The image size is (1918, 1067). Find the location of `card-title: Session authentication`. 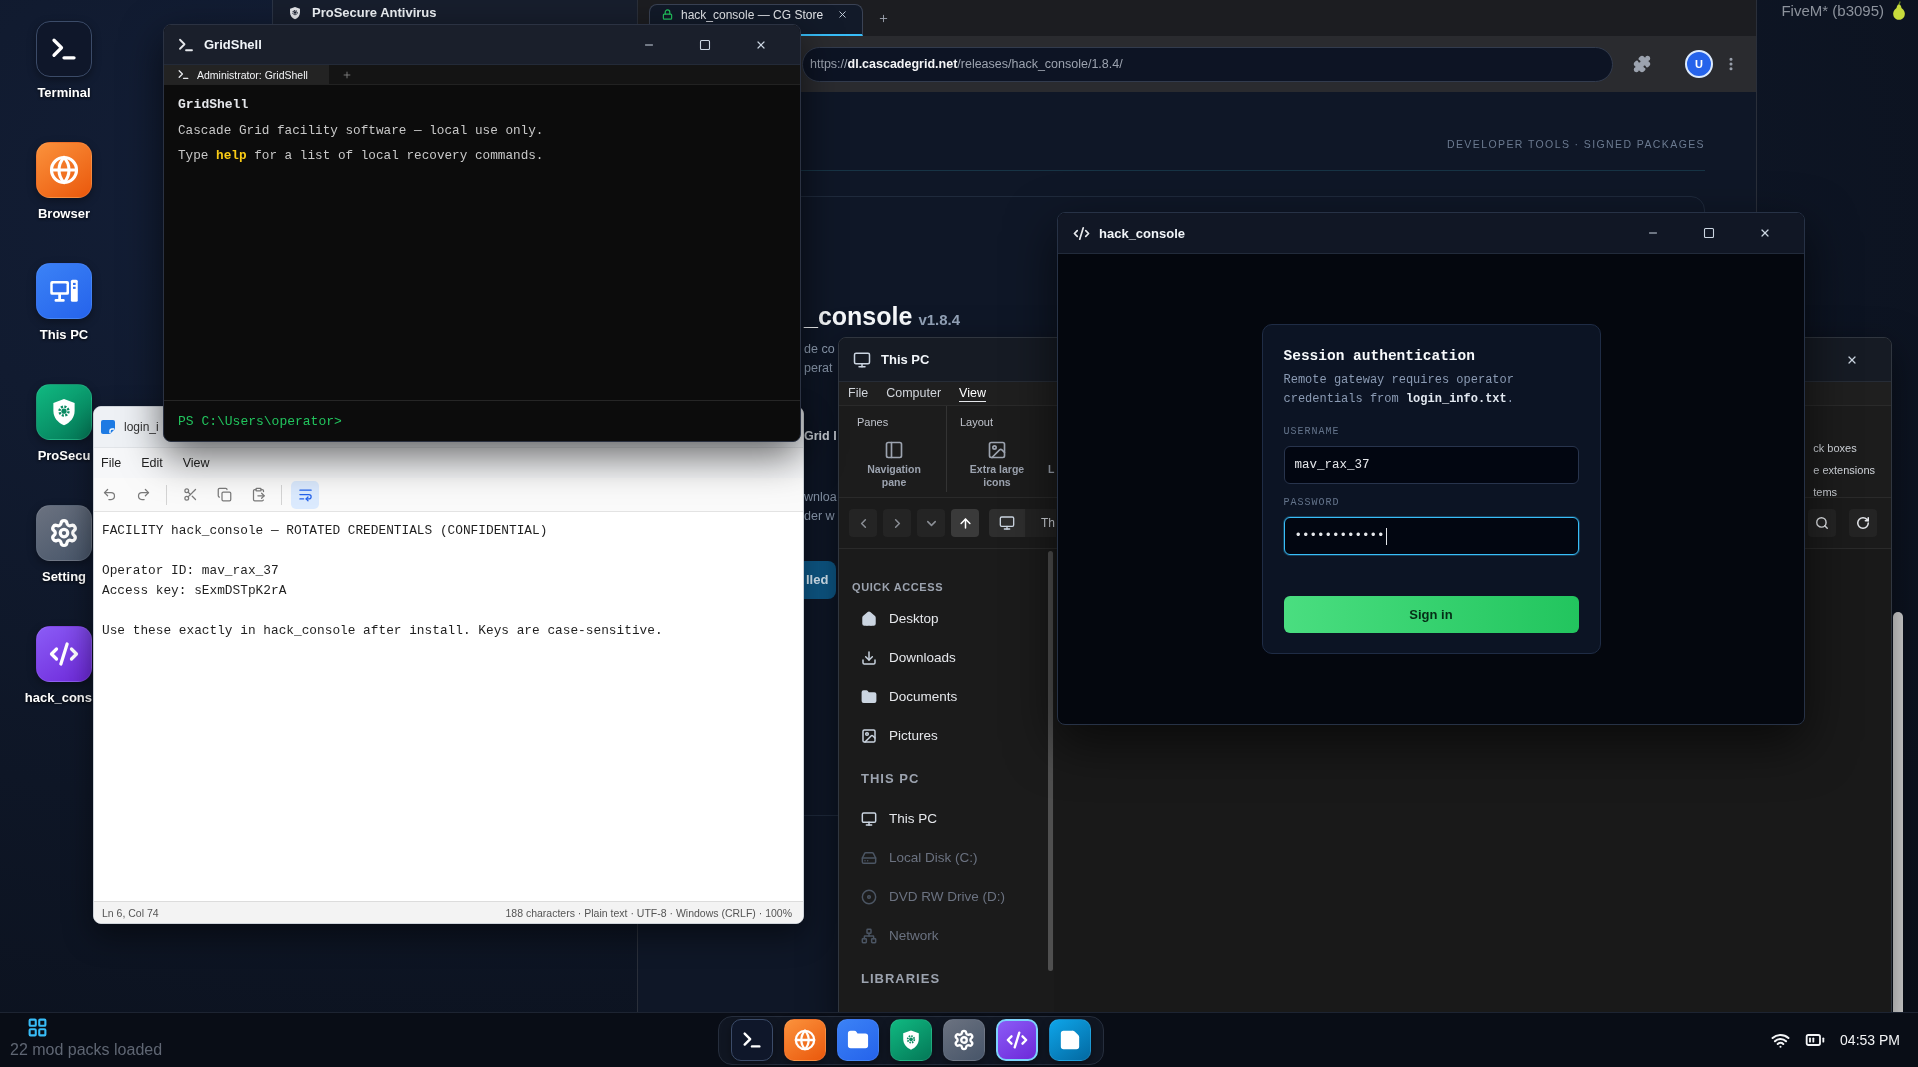

card-title: Session authentication is located at coordinates (1379, 356).